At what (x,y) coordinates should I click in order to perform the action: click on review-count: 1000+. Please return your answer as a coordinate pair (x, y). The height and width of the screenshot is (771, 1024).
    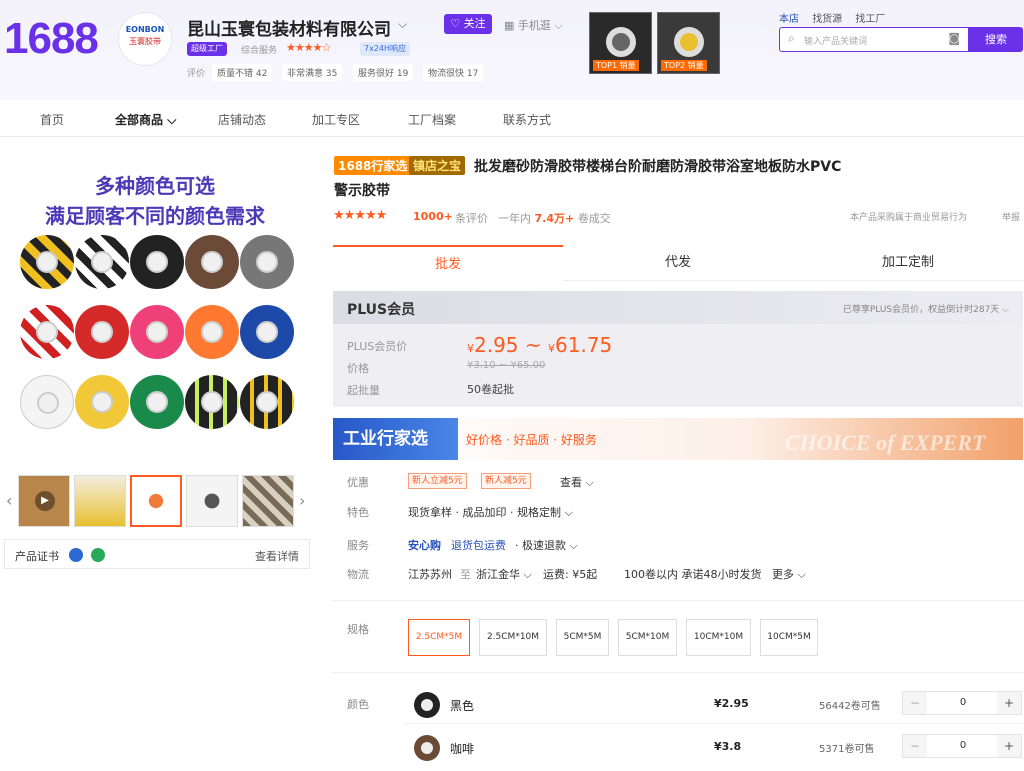
    Looking at the image, I should click on (433, 216).